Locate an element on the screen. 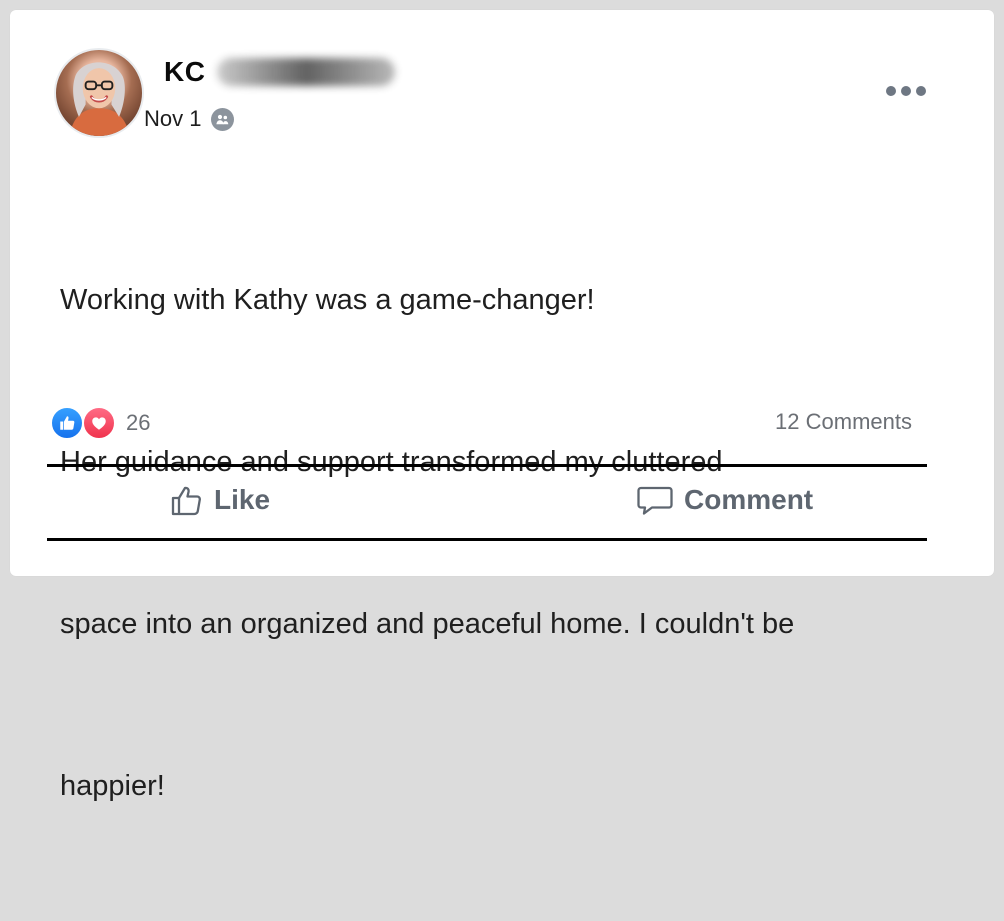  actions-bottom-divider is located at coordinates (487, 539).